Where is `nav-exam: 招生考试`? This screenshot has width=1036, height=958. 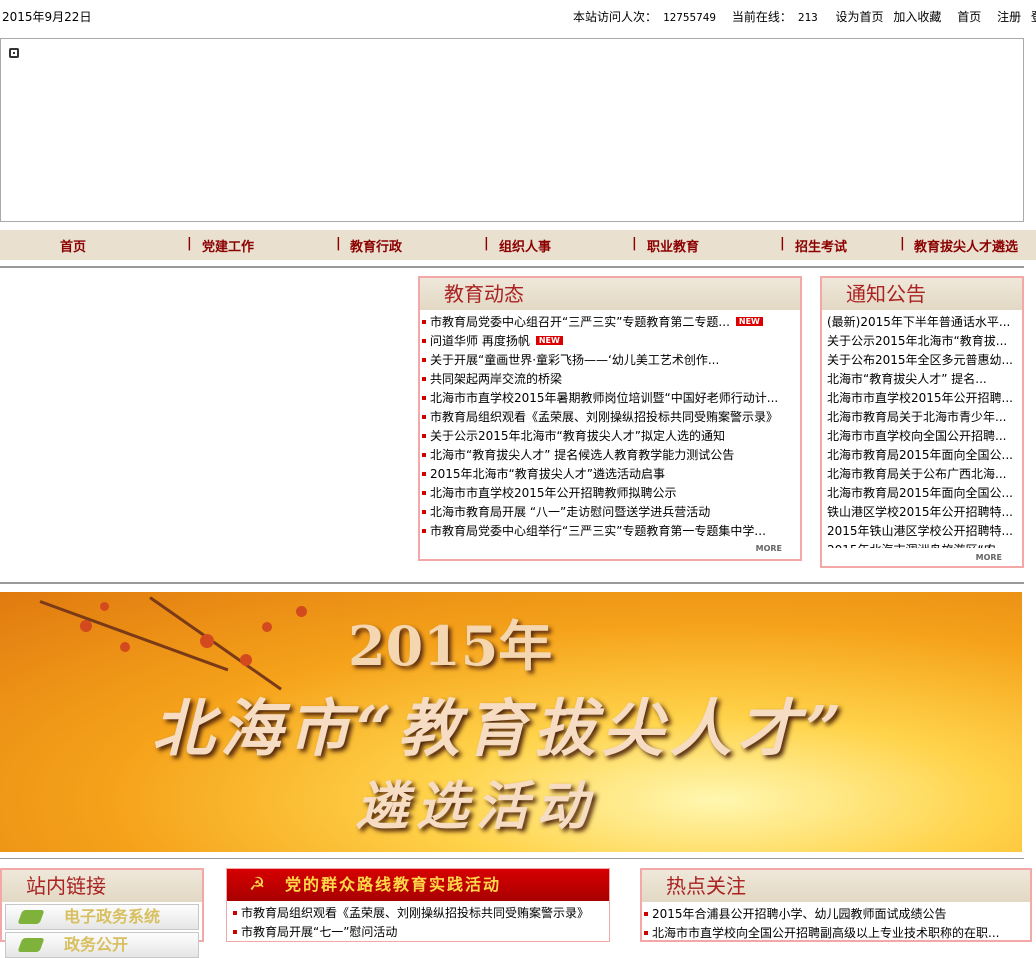 nav-exam: 招生考试 is located at coordinates (821, 245).